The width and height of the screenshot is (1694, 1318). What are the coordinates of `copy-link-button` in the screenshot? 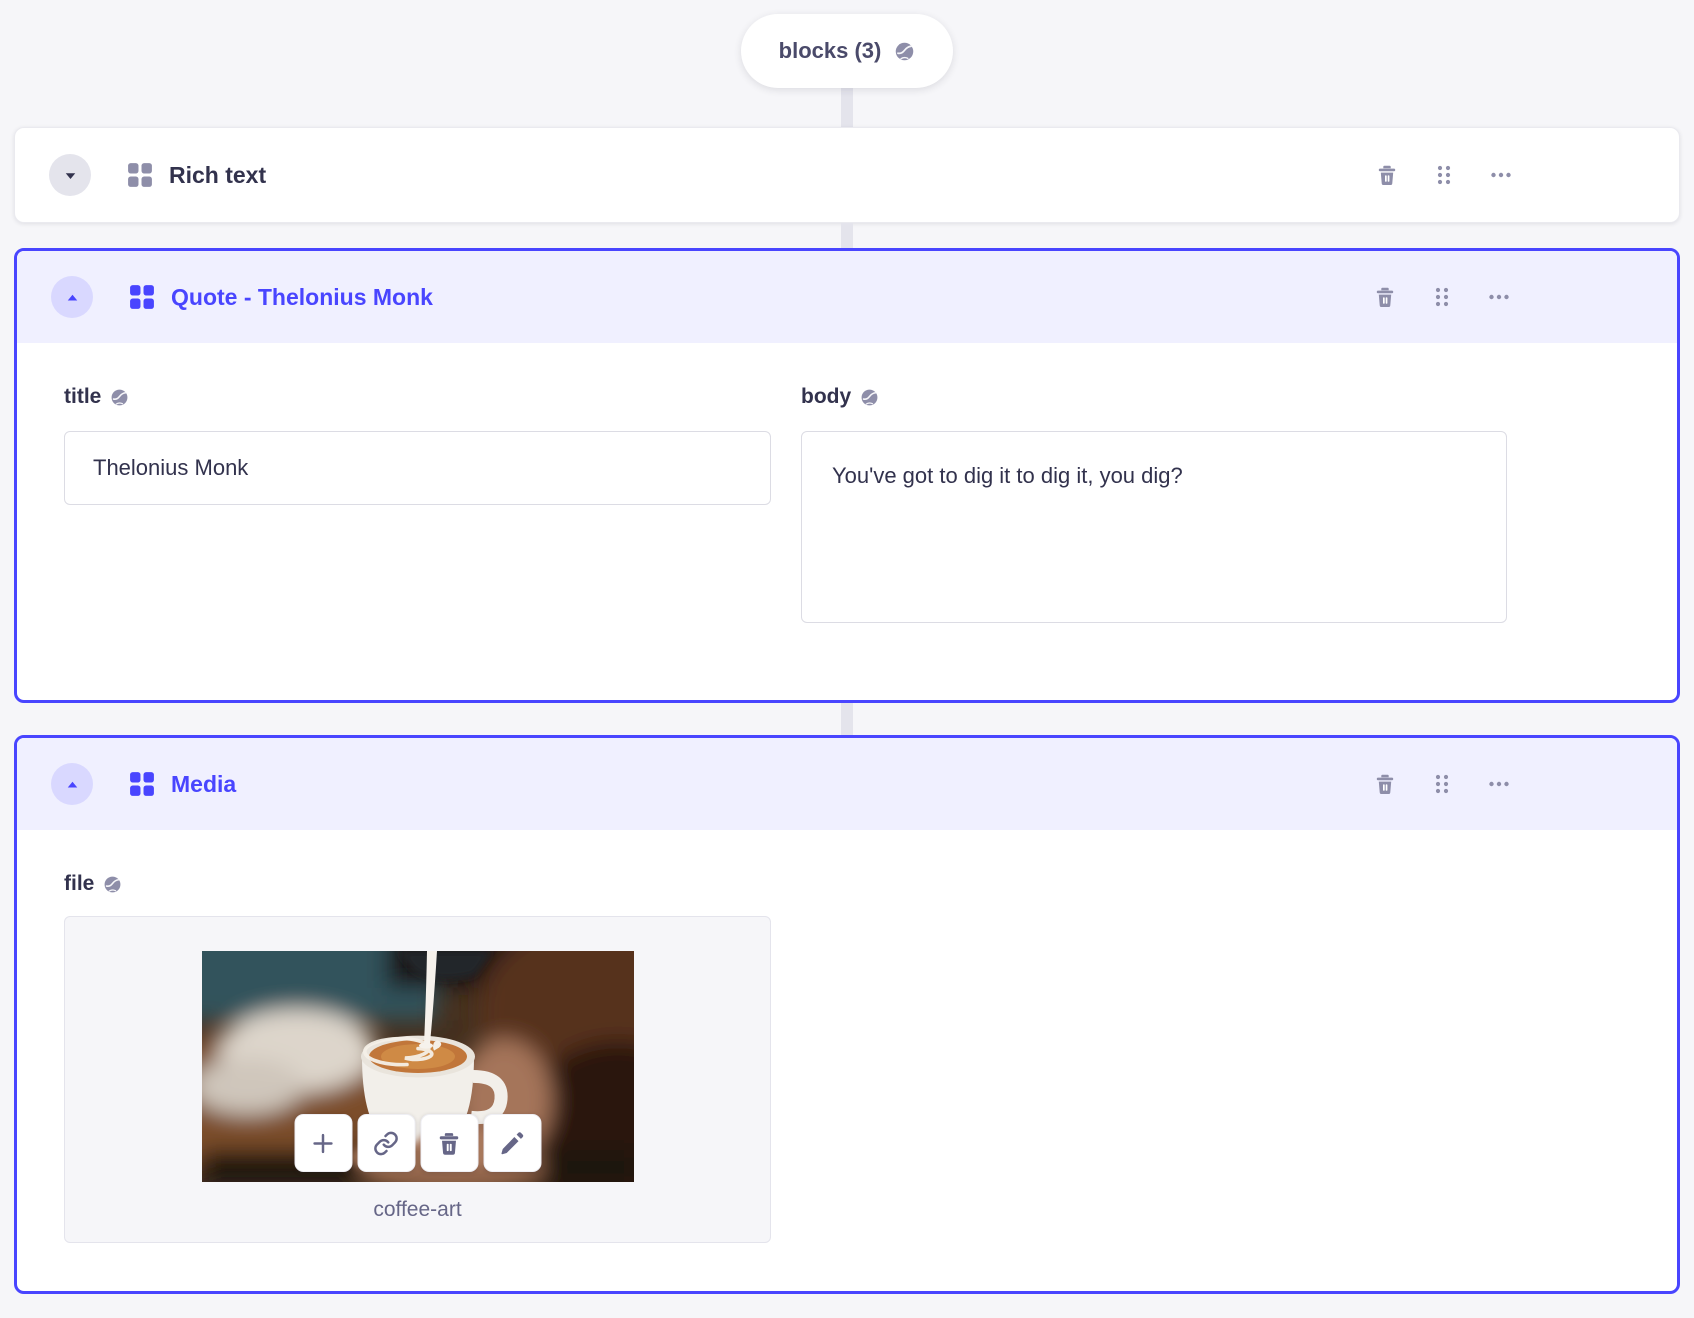 It's located at (386, 1143).